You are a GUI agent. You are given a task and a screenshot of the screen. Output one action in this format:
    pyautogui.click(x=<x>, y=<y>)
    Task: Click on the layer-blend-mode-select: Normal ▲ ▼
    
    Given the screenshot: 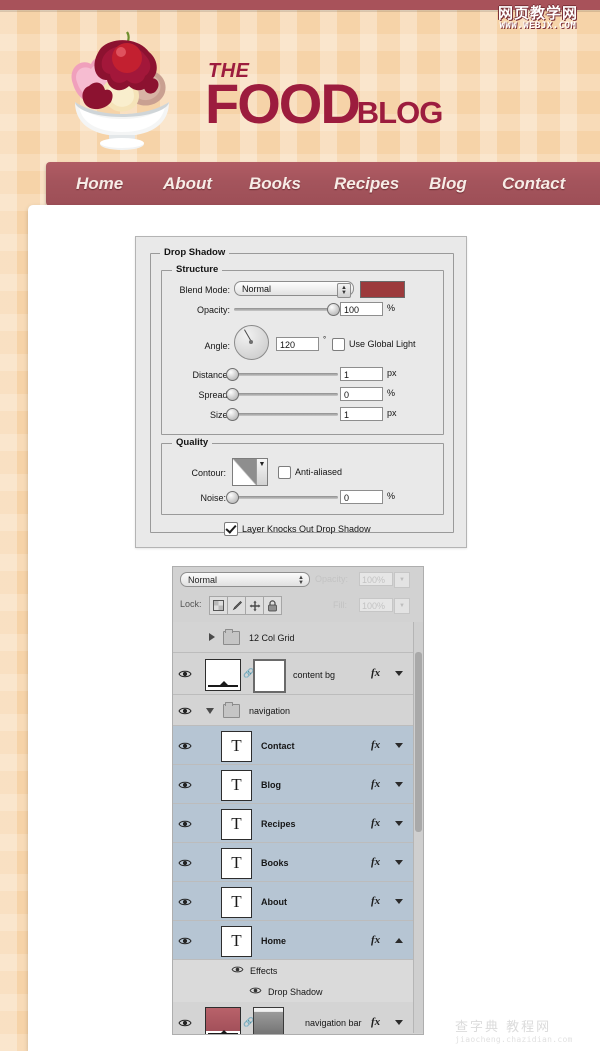 What is the action you would take?
    pyautogui.click(x=245, y=579)
    